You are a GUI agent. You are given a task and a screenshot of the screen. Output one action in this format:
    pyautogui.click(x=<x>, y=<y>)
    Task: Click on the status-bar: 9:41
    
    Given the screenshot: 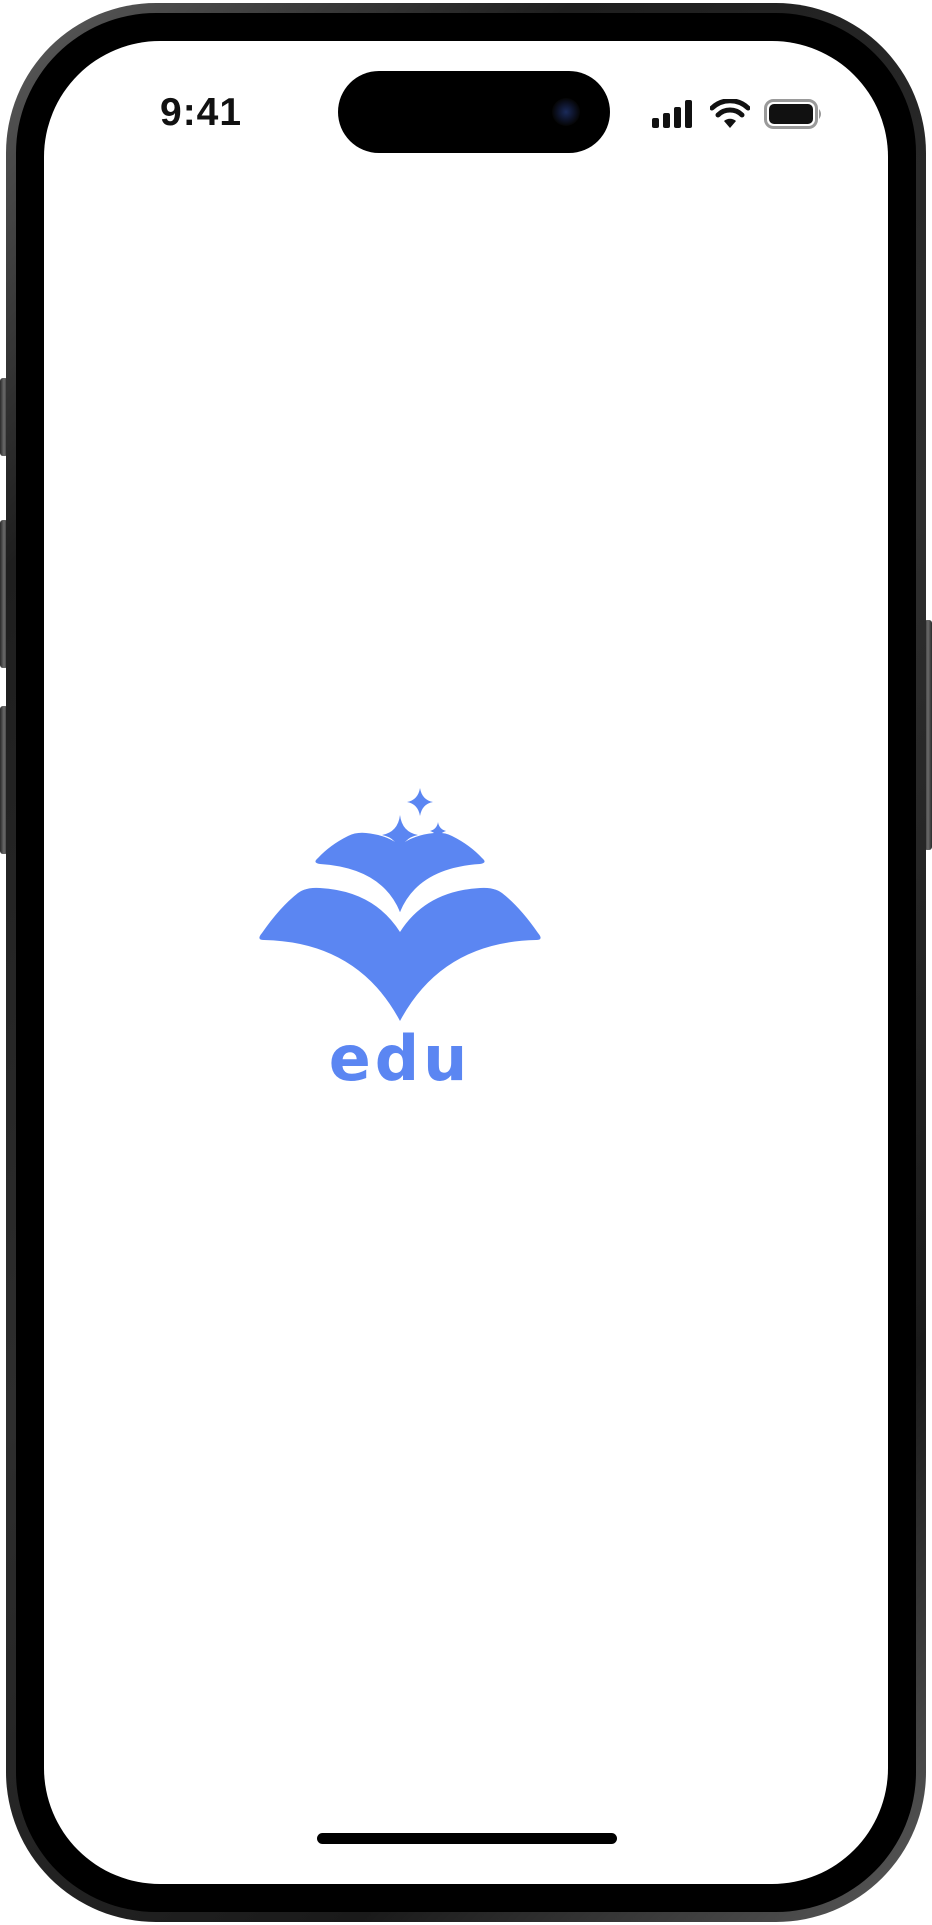 What is the action you would take?
    pyautogui.click(x=466, y=101)
    